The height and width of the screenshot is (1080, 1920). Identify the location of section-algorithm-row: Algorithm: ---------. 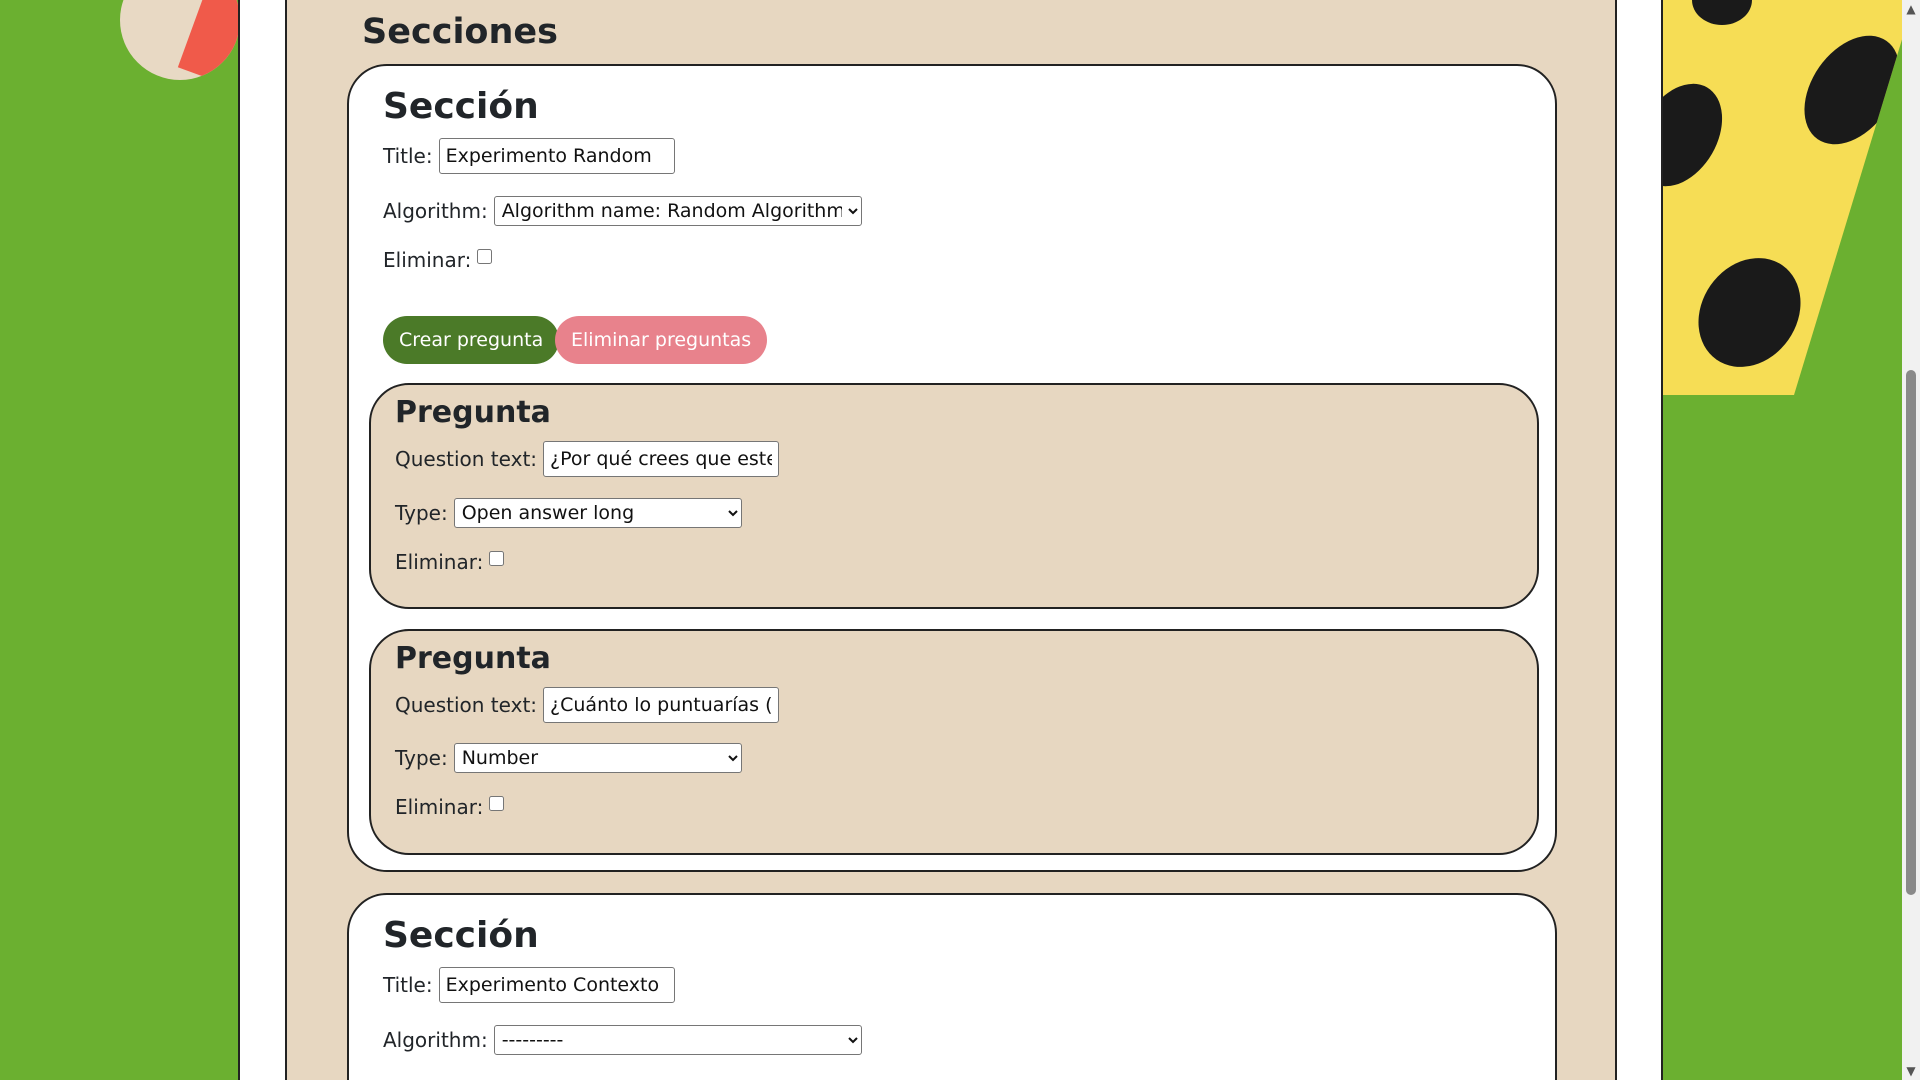
(622, 1040).